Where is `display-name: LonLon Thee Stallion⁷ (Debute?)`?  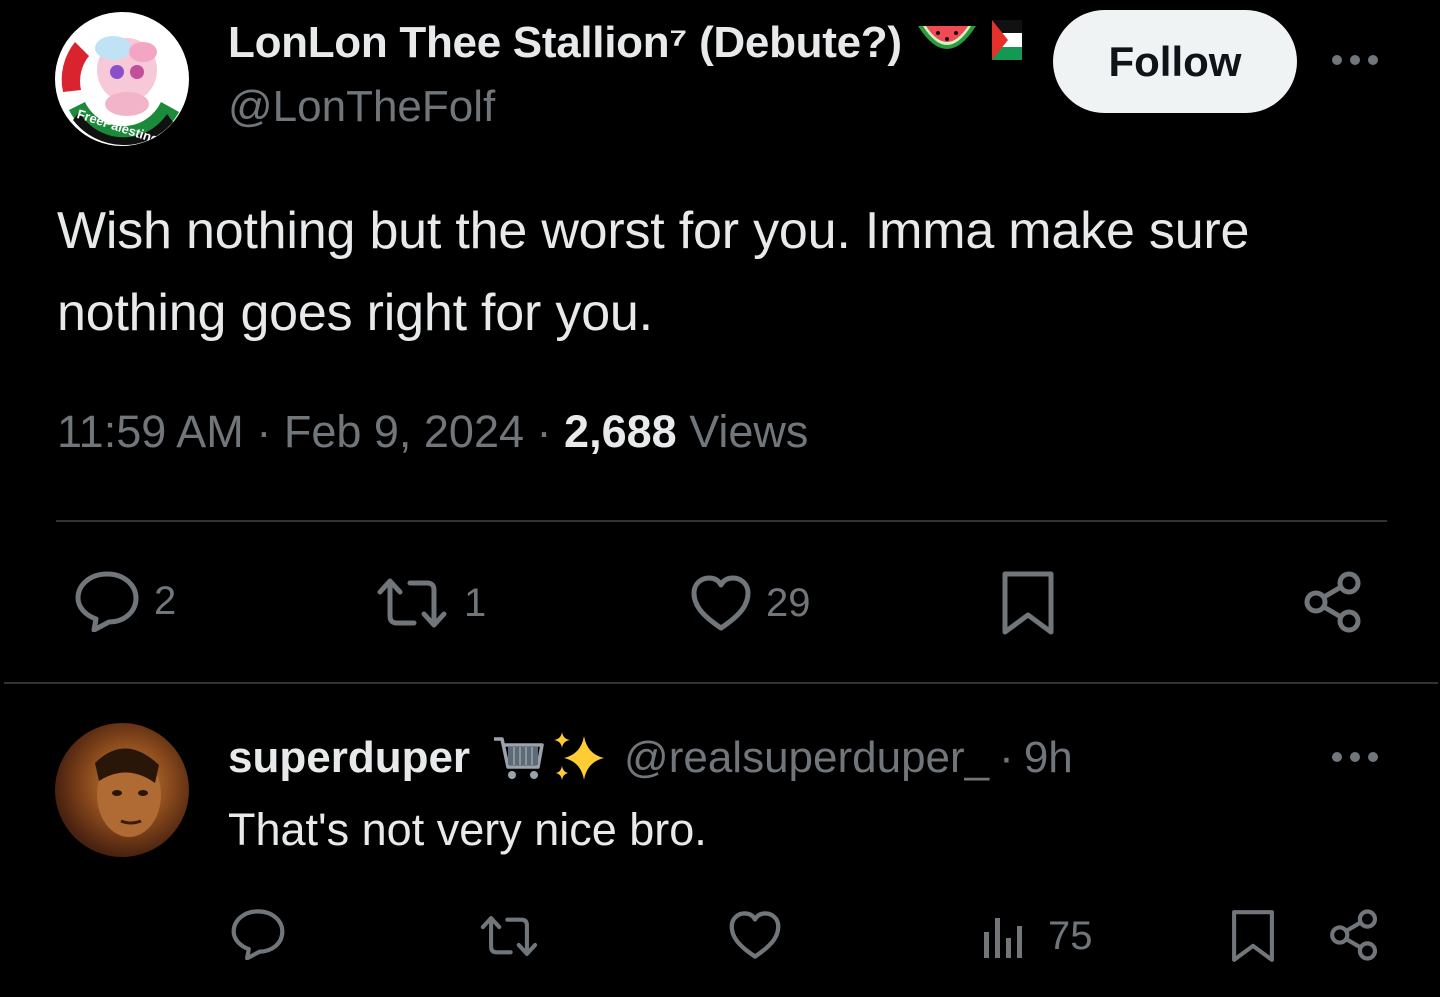 display-name: LonLon Thee Stallion⁷ (Debute?) is located at coordinates (625, 44).